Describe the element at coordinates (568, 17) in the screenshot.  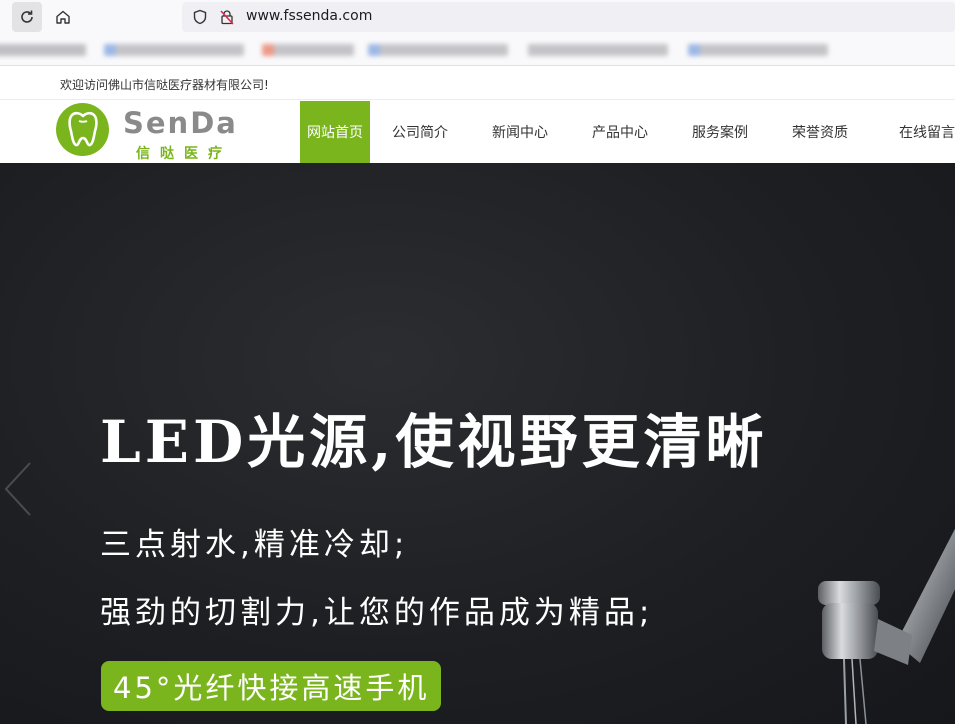
I see `address-bar: www.fssenda.com` at that location.